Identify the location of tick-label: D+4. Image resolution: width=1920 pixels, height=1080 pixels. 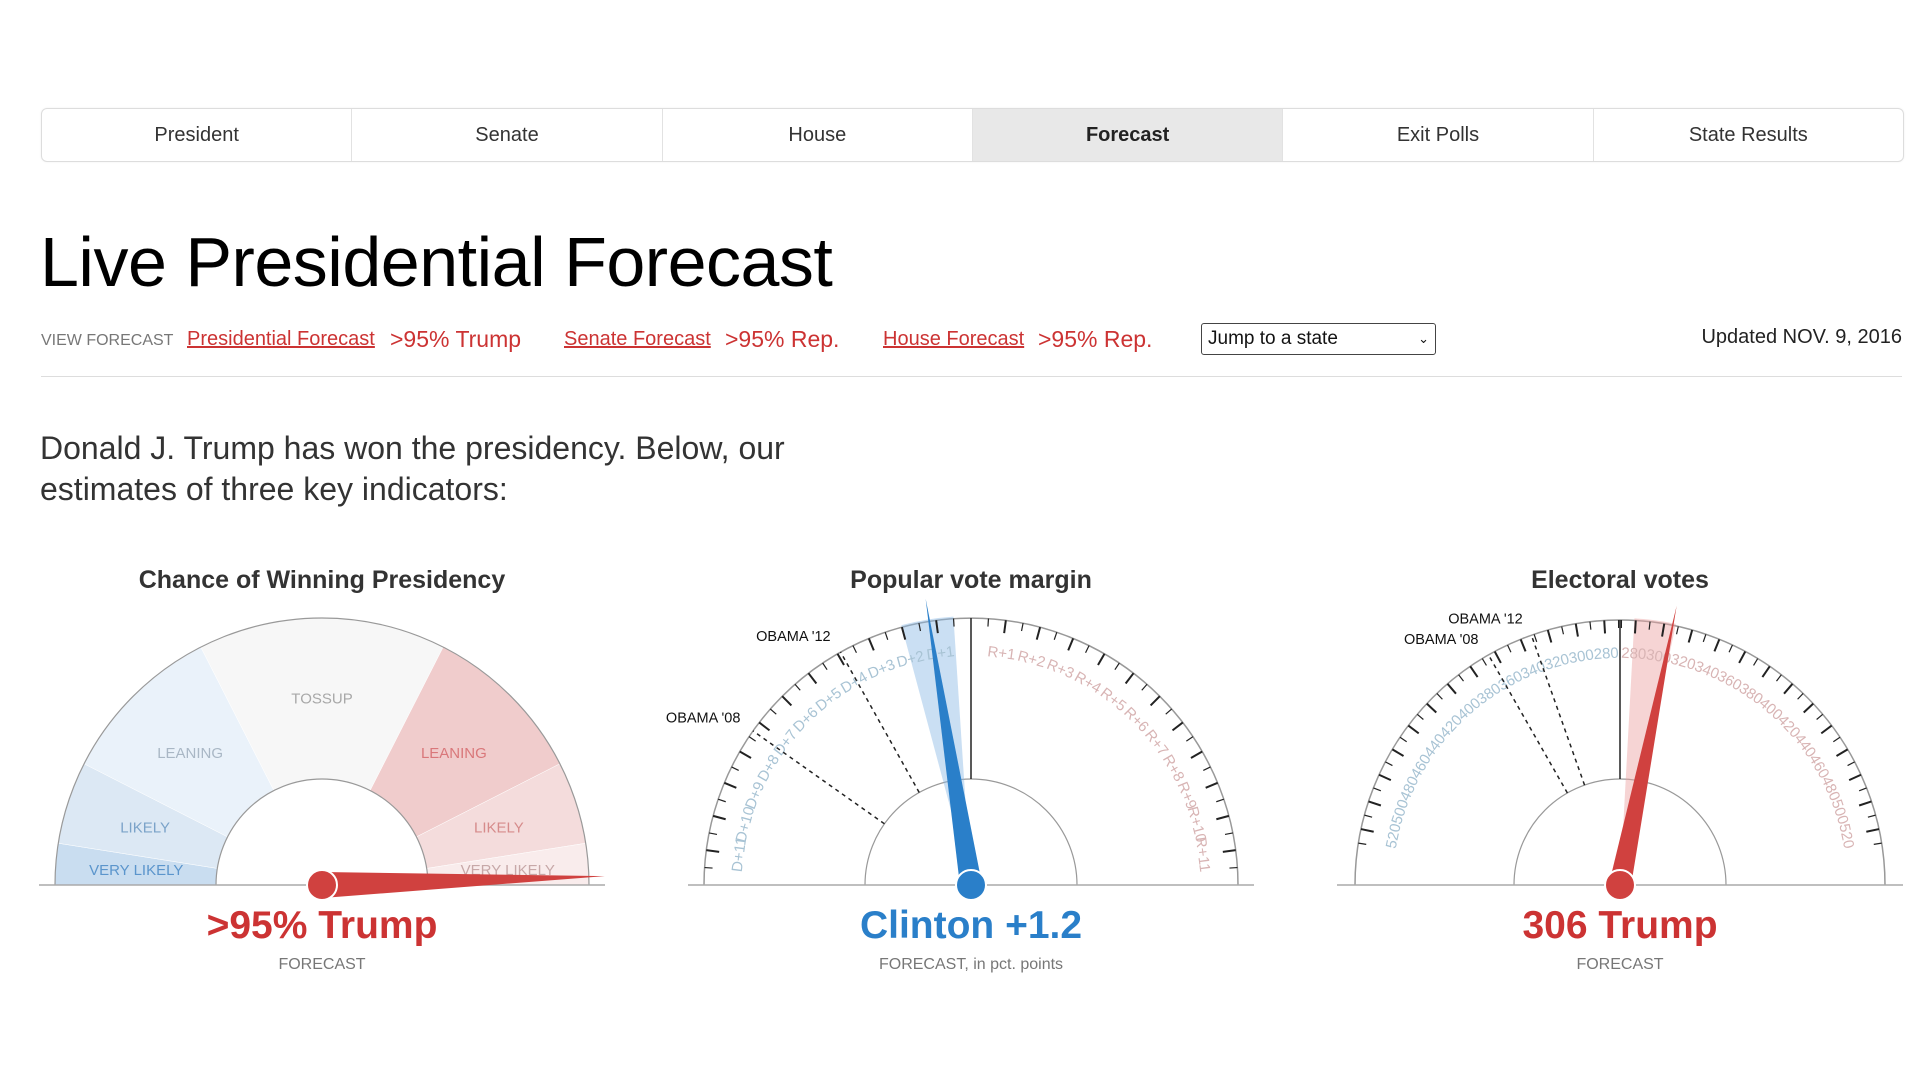
(854, 682).